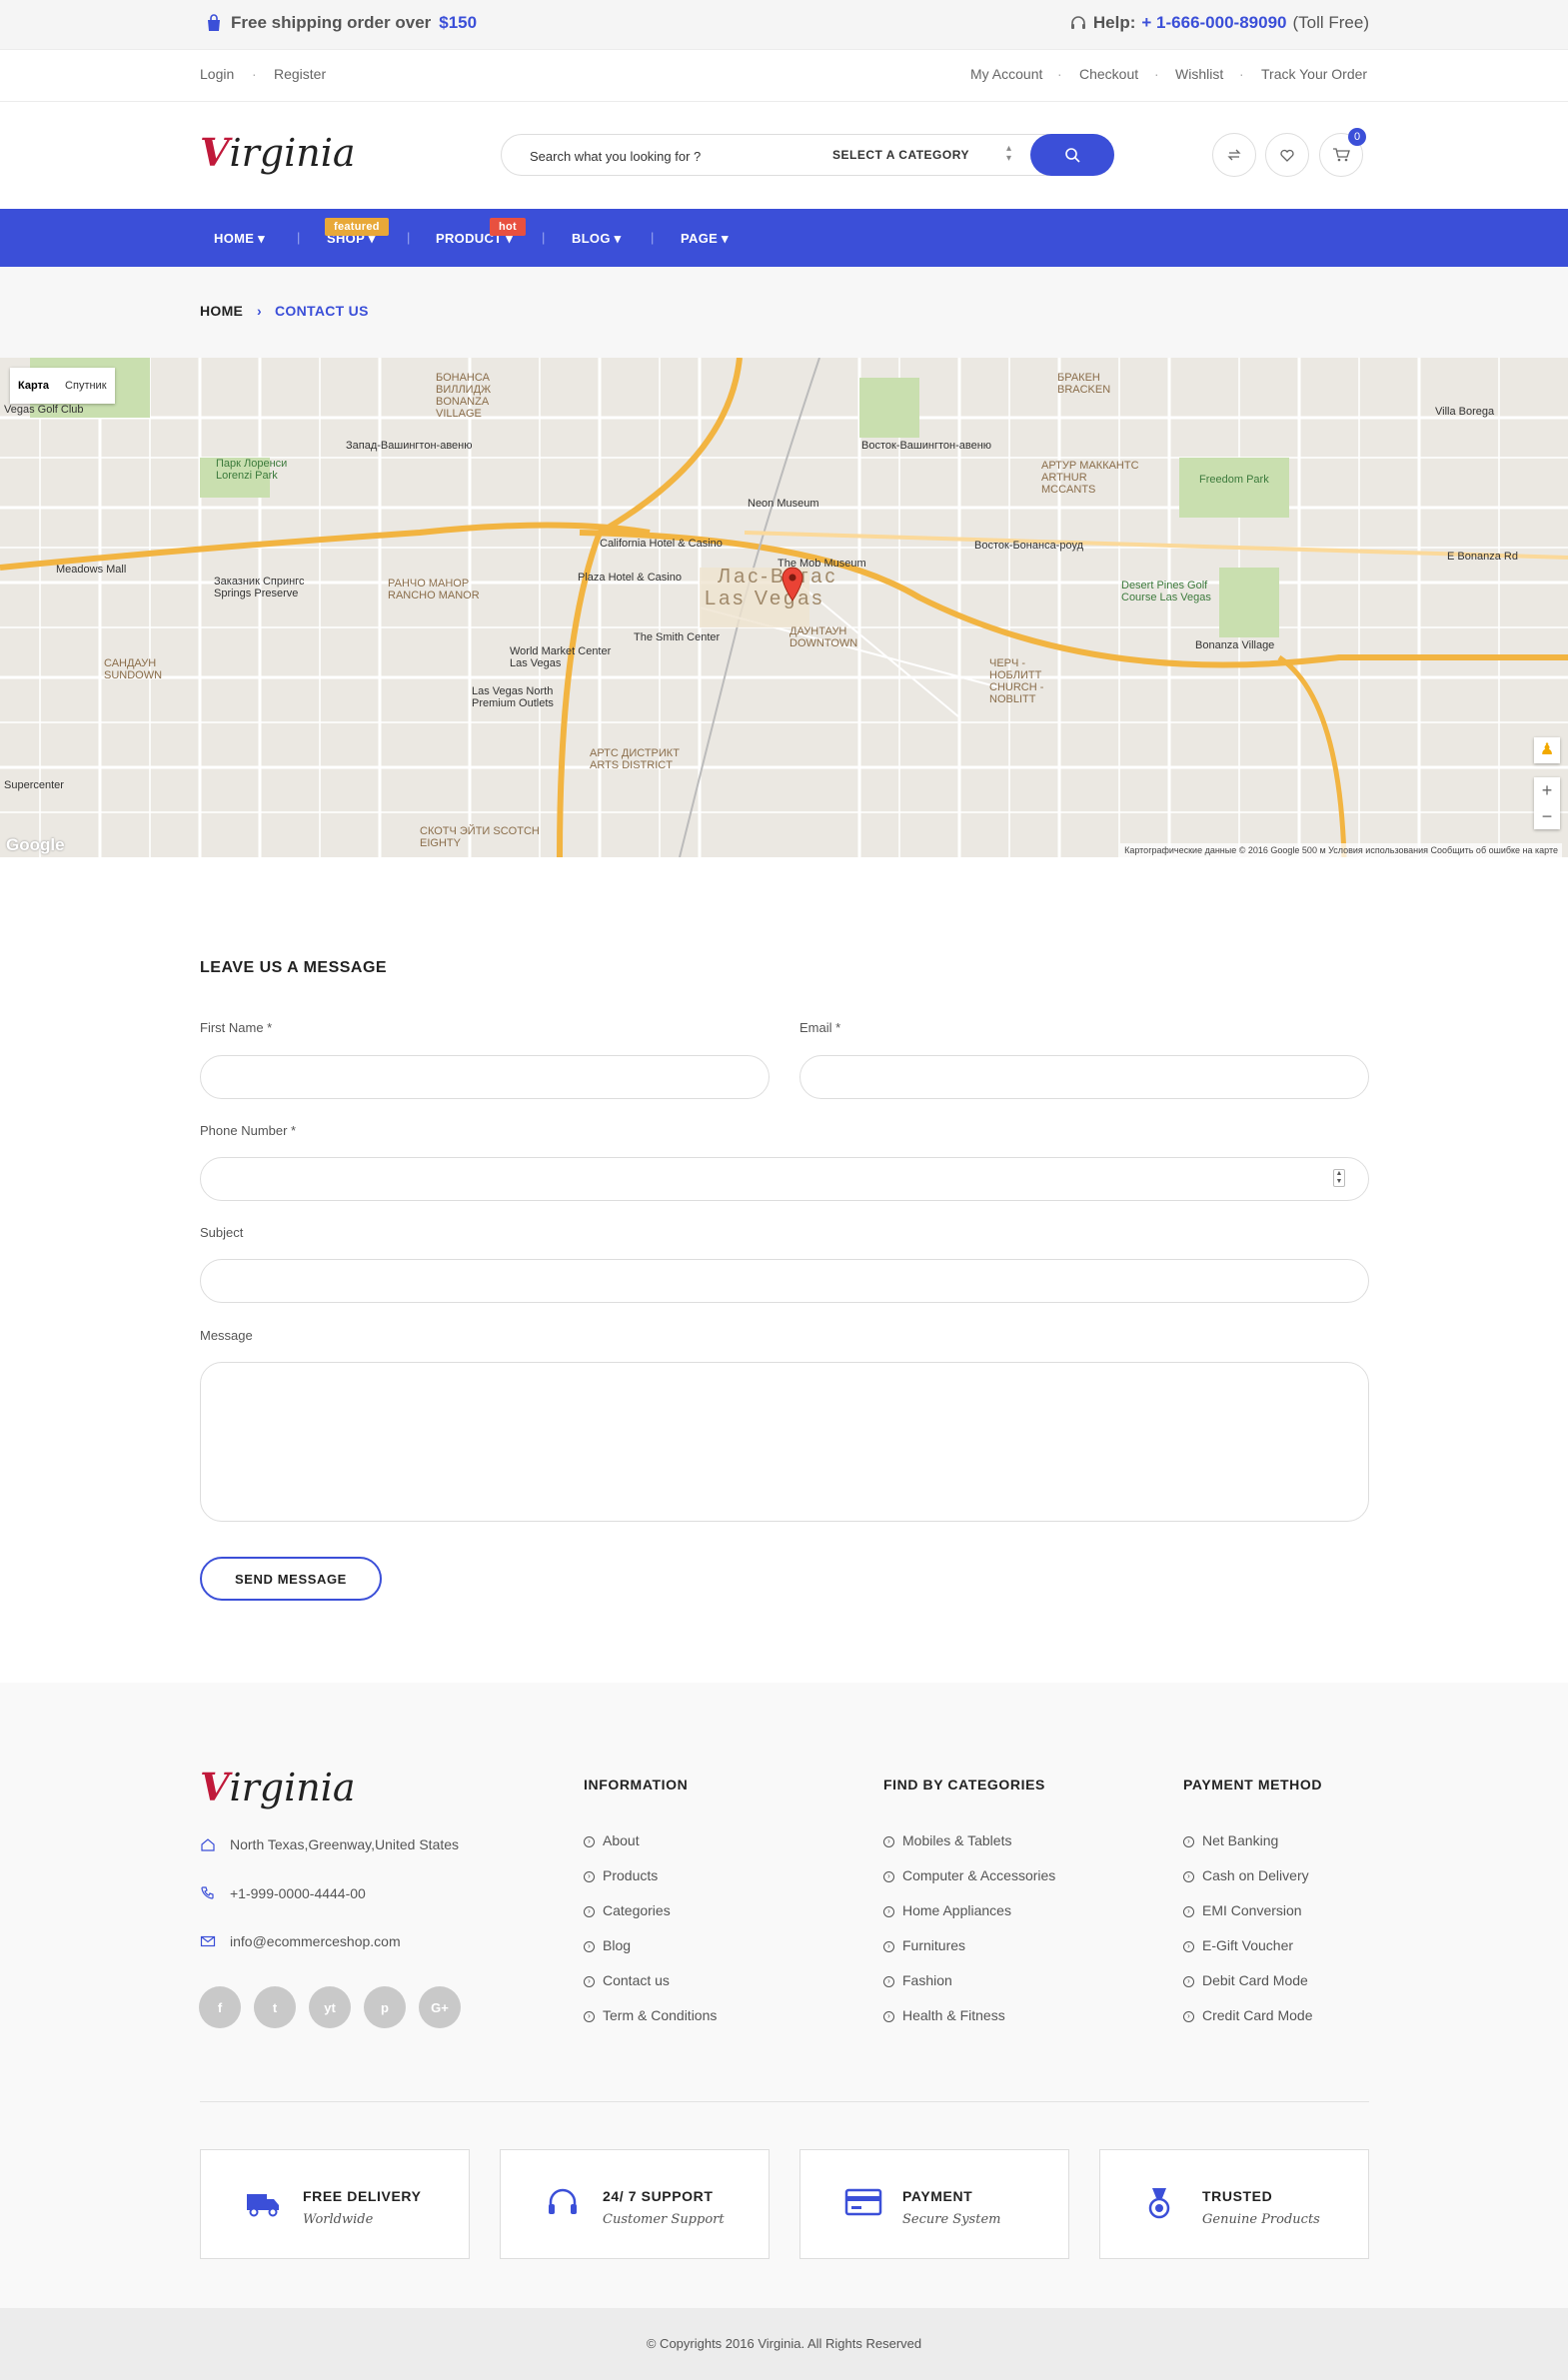 The height and width of the screenshot is (2380, 1568). I want to click on map-street-washington-w: Запад-Вашингтон-авеню, so click(409, 446).